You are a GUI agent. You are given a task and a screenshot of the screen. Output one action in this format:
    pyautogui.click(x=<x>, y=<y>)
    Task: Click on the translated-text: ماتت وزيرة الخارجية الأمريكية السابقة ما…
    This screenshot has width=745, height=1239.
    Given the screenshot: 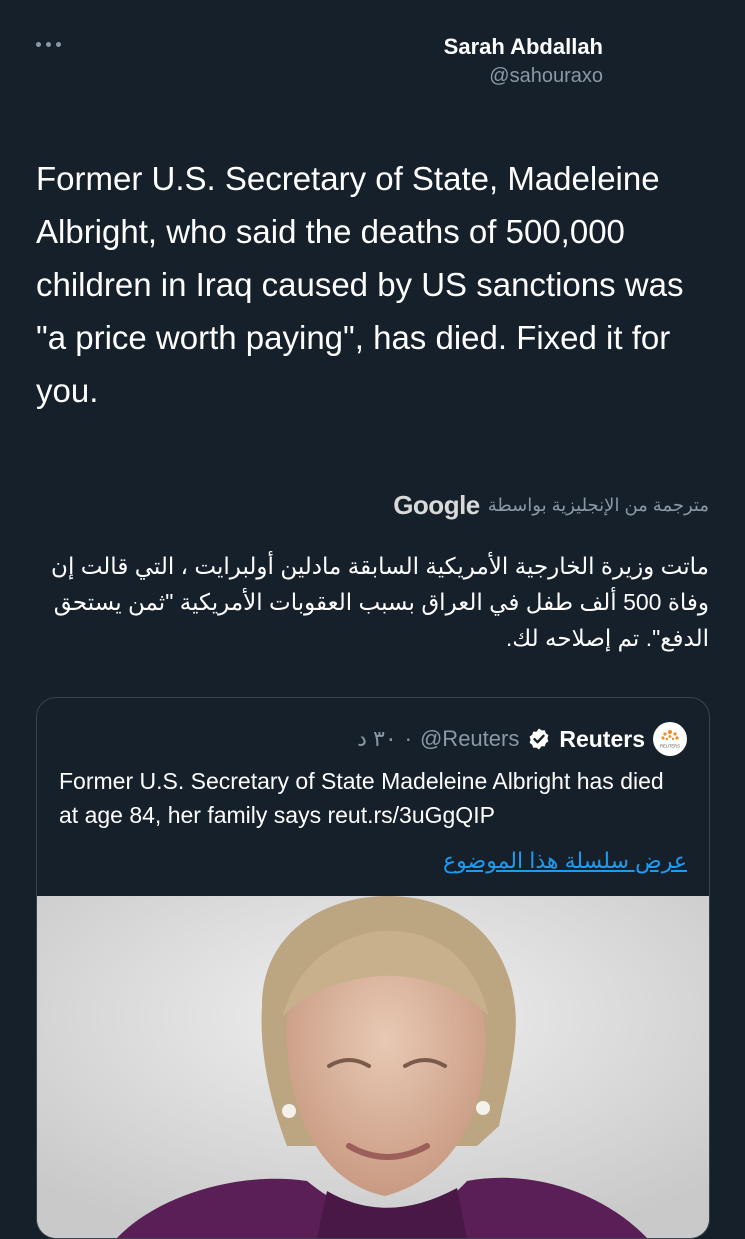 What is the action you would take?
    pyautogui.click(x=380, y=602)
    